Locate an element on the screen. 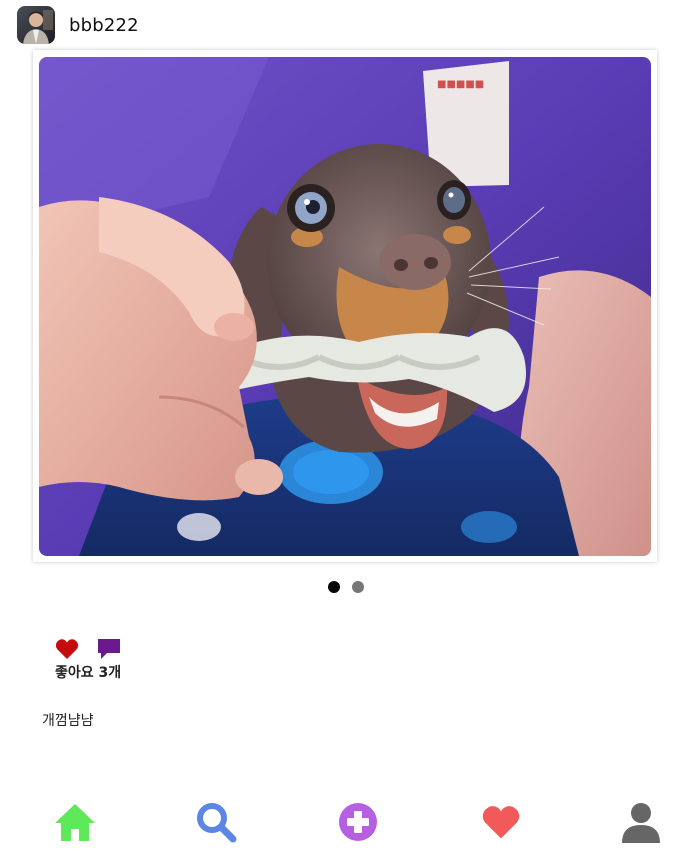  username: bbb222 is located at coordinates (104, 25).